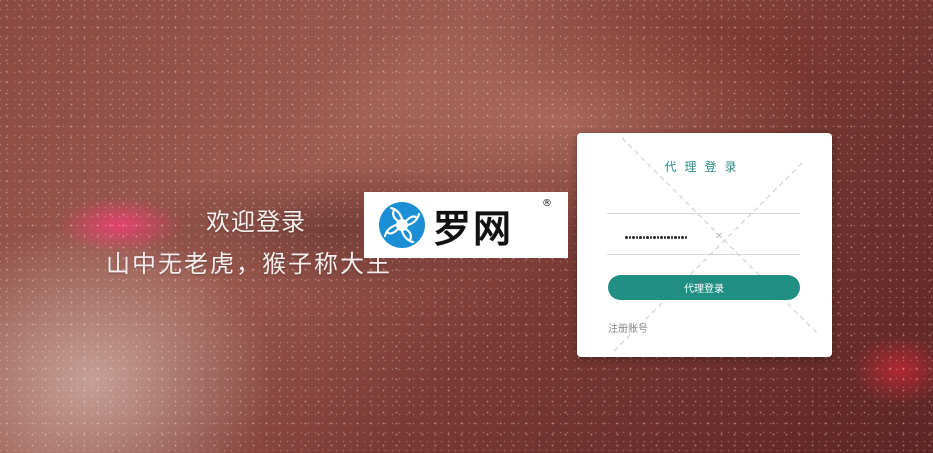 The width and height of the screenshot is (933, 453). I want to click on welcome-title: 欢迎登录, so click(256, 222).